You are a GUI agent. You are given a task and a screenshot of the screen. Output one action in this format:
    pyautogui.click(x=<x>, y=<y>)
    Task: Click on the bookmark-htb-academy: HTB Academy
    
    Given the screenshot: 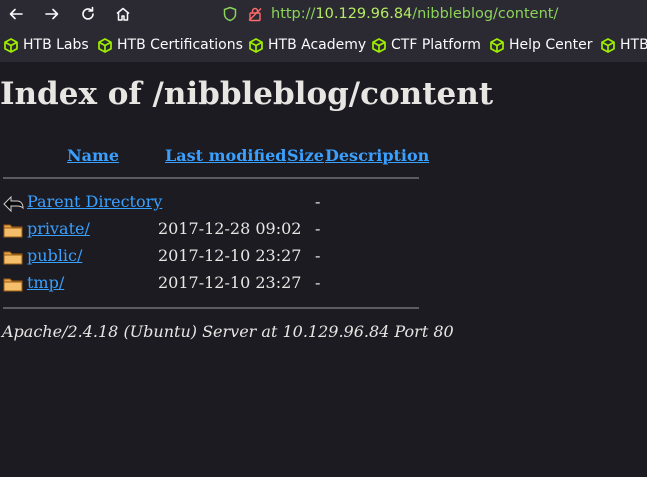 What is the action you would take?
    pyautogui.click(x=307, y=45)
    